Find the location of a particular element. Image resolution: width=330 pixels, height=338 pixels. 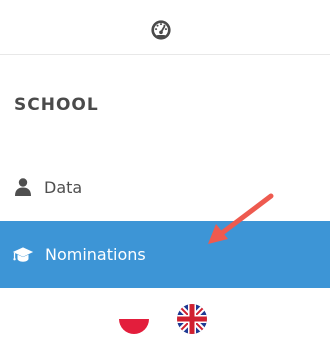

sidebar-item-label: Nominations is located at coordinates (95, 254).